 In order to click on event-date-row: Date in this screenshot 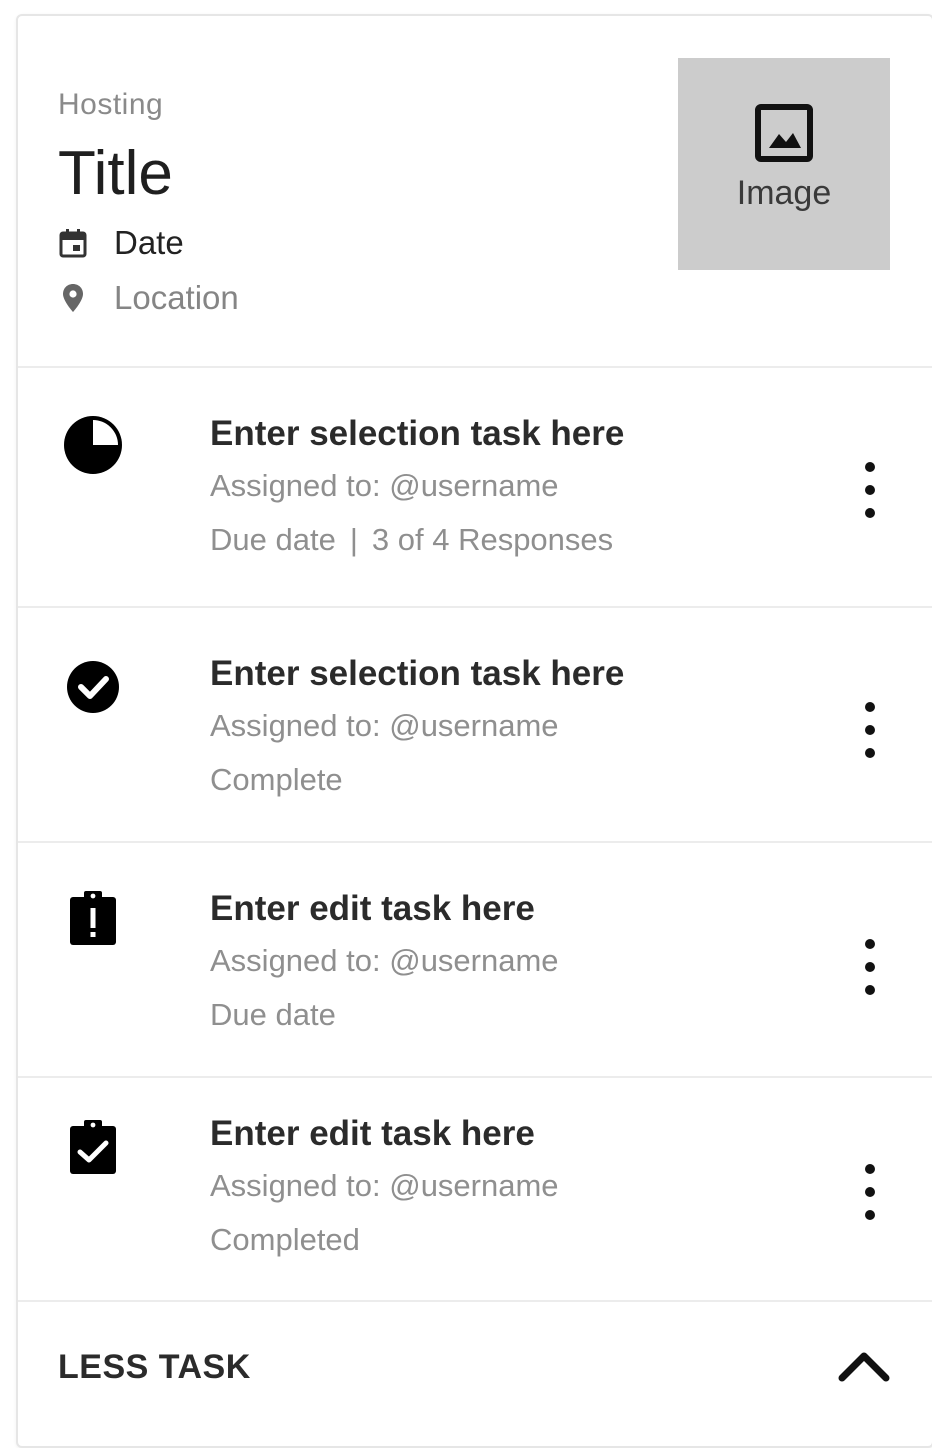, I will do `click(121, 243)`.